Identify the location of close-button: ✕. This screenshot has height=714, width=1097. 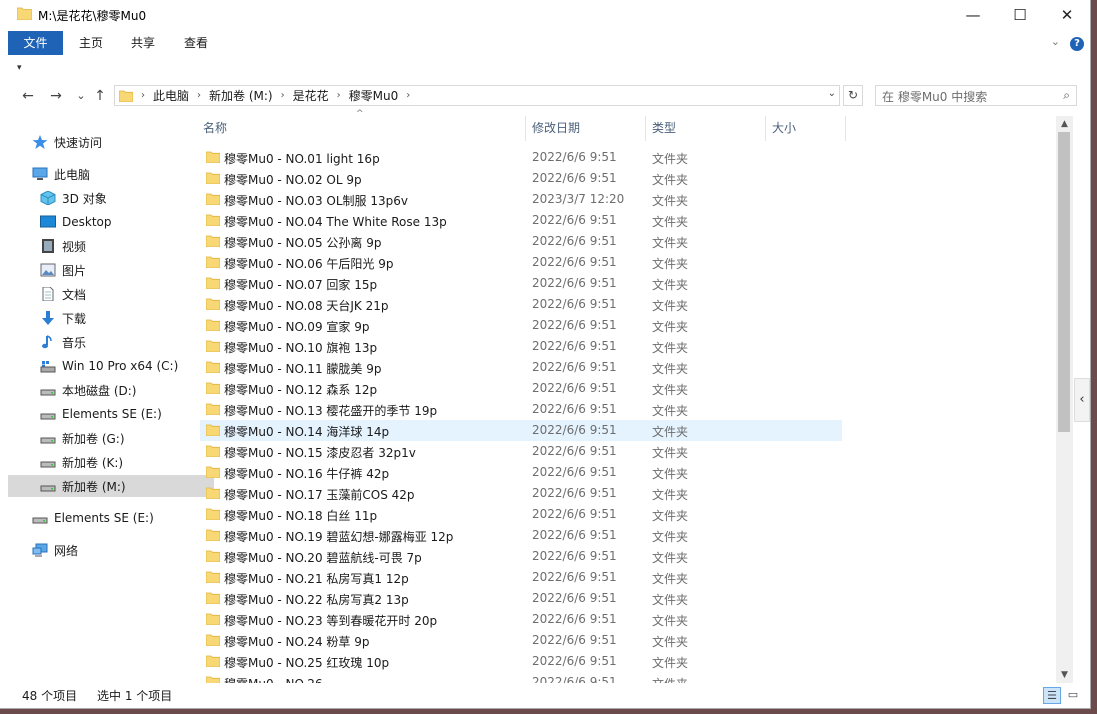
(1067, 15).